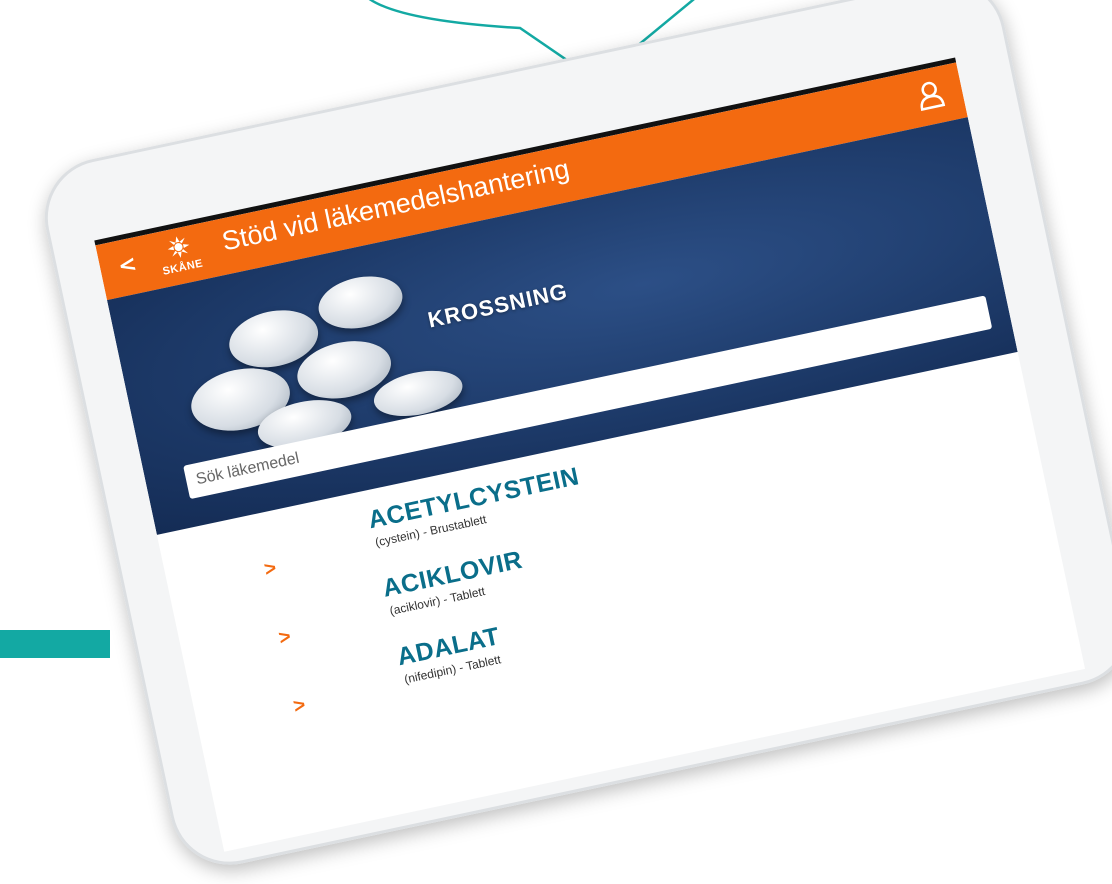 The height and width of the screenshot is (884, 1112). I want to click on hero-title: KROSSNING, so click(497, 305).